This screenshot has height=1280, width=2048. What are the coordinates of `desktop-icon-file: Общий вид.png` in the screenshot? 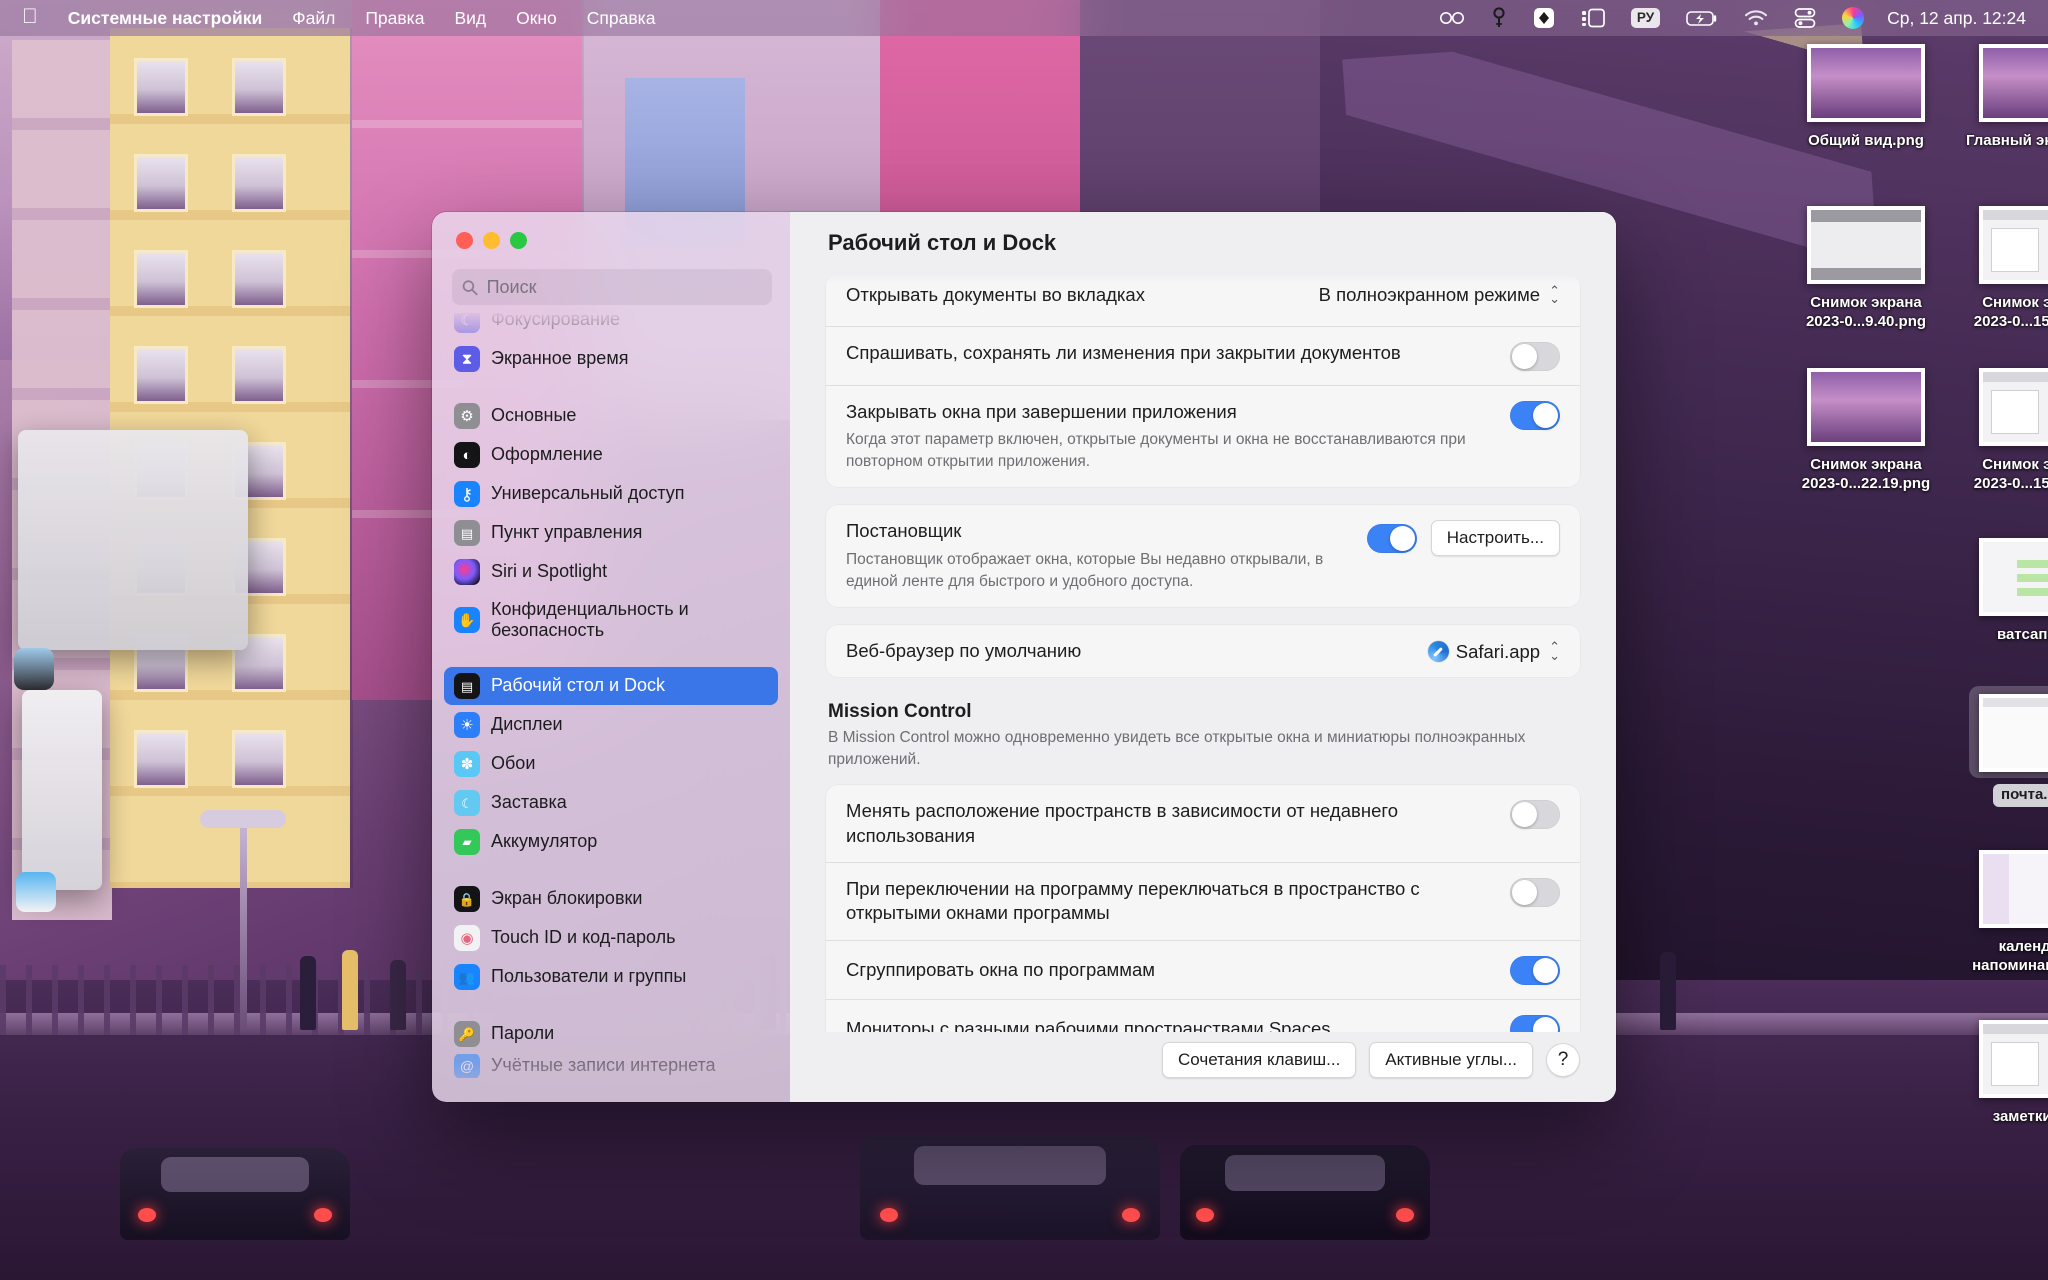 It's located at (1866, 97).